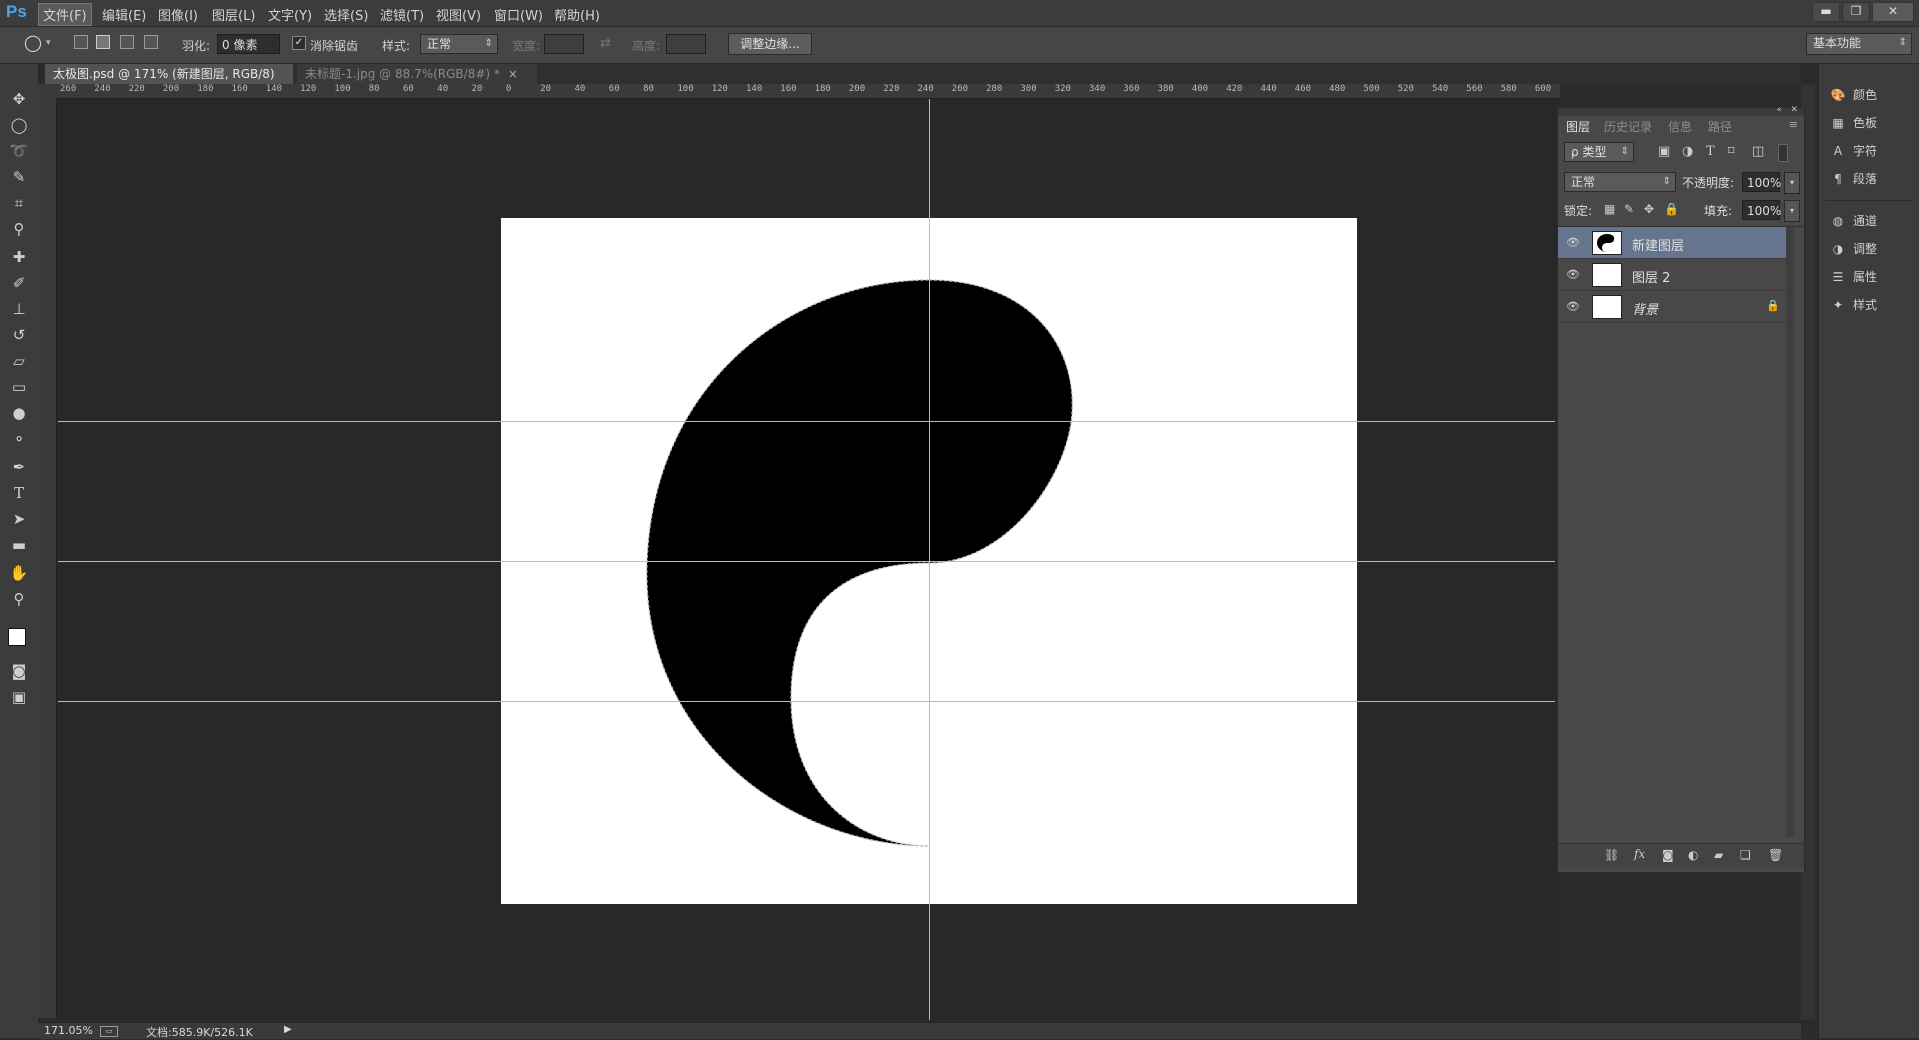  What do you see at coordinates (1893, 12) in the screenshot?
I see `close-button: ✕` at bounding box center [1893, 12].